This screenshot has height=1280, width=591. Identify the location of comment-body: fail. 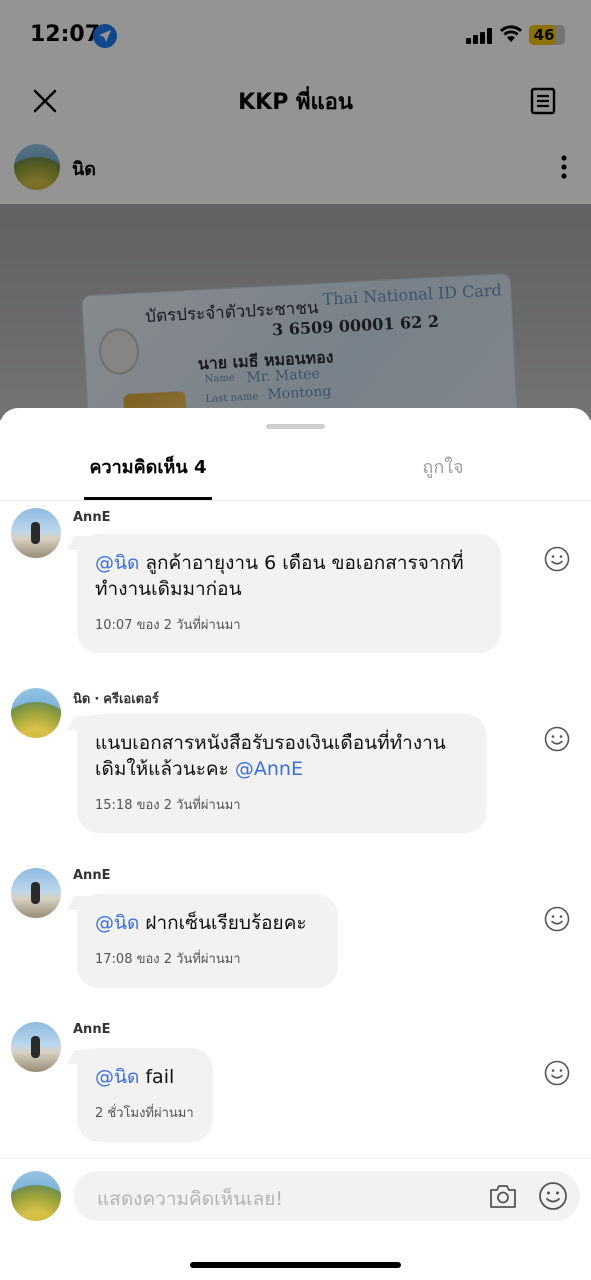
(157, 1077).